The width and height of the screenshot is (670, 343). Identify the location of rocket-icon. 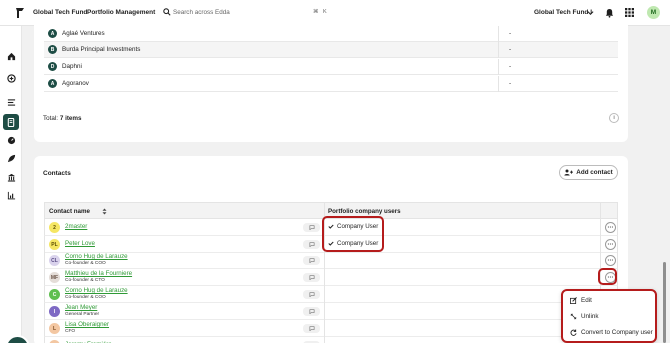
(11, 158).